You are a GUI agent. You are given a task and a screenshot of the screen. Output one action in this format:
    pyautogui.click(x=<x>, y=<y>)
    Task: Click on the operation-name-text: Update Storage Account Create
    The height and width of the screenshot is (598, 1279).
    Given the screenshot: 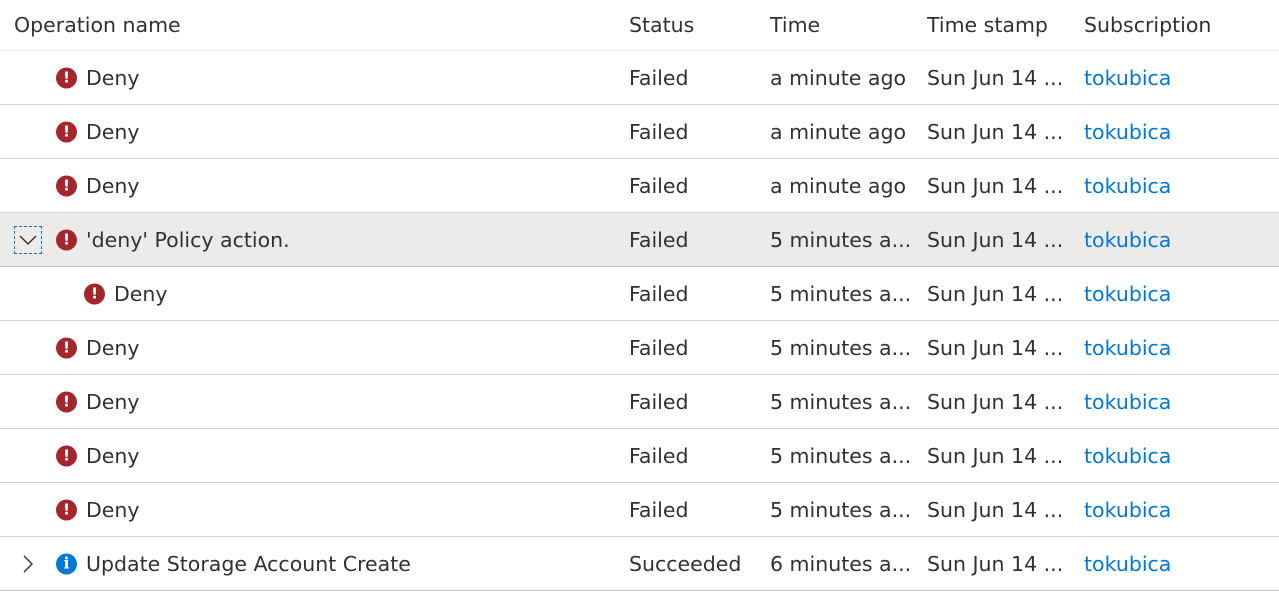 What is the action you would take?
    pyautogui.click(x=248, y=563)
    